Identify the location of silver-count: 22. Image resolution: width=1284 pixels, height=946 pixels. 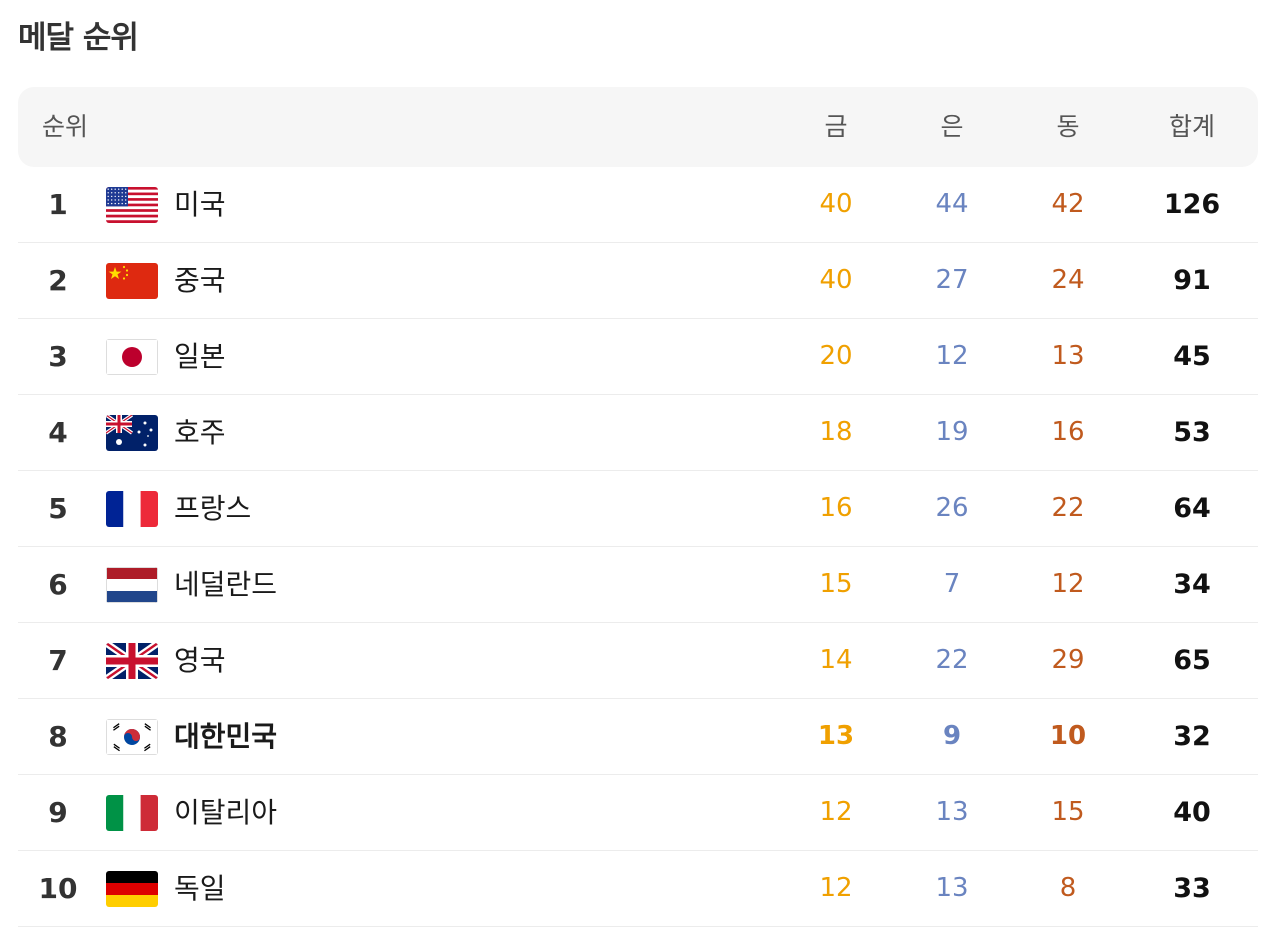
(952, 660).